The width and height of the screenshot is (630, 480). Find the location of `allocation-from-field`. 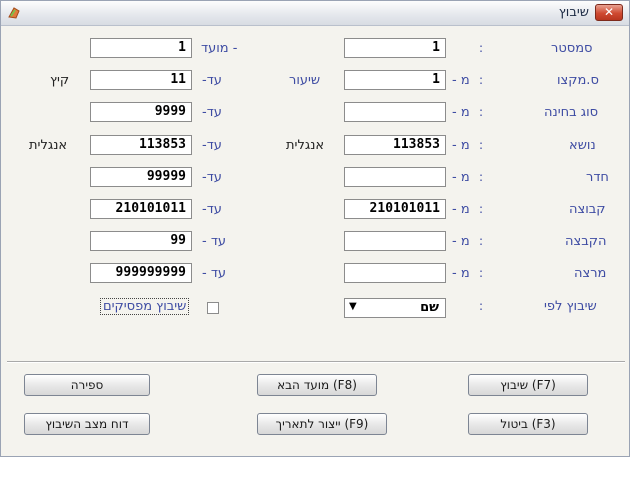

allocation-from-field is located at coordinates (395, 241).